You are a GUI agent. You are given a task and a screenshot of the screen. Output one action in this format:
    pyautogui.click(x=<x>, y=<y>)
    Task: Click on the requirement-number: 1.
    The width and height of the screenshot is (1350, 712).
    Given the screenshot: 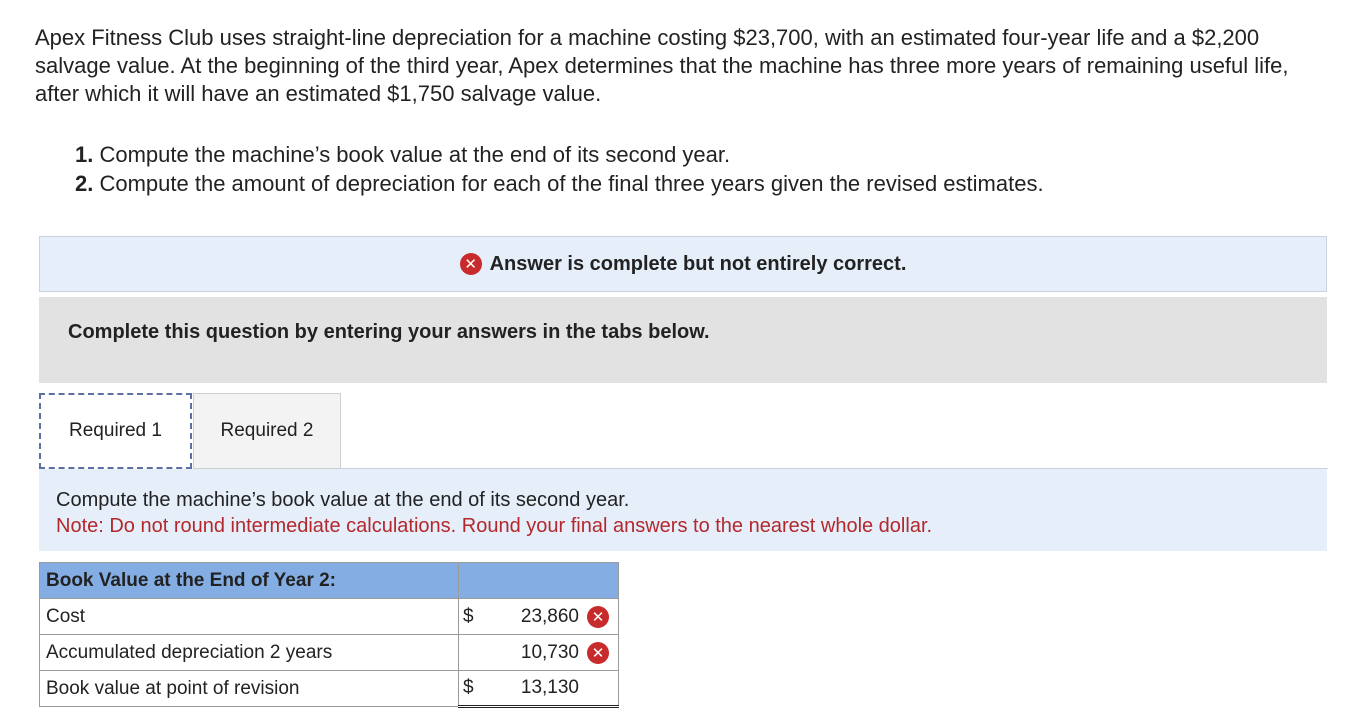 What is the action you would take?
    pyautogui.click(x=84, y=154)
    